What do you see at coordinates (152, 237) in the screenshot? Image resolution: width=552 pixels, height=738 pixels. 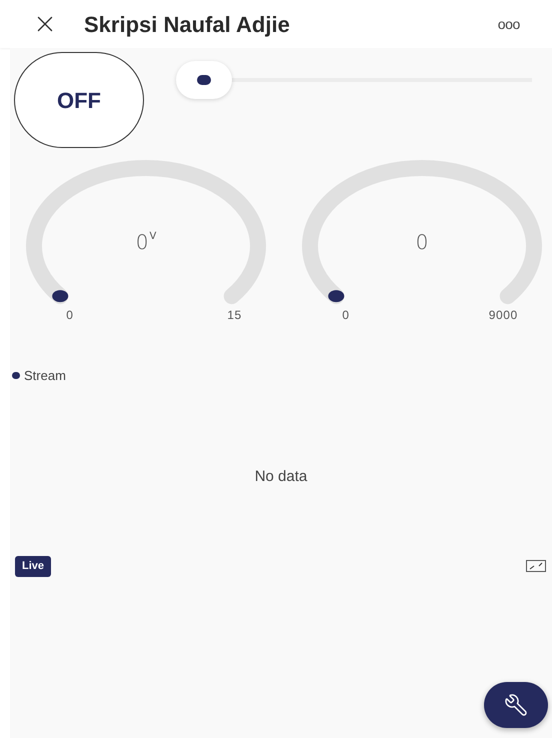 I see `gauge-unit: V` at bounding box center [152, 237].